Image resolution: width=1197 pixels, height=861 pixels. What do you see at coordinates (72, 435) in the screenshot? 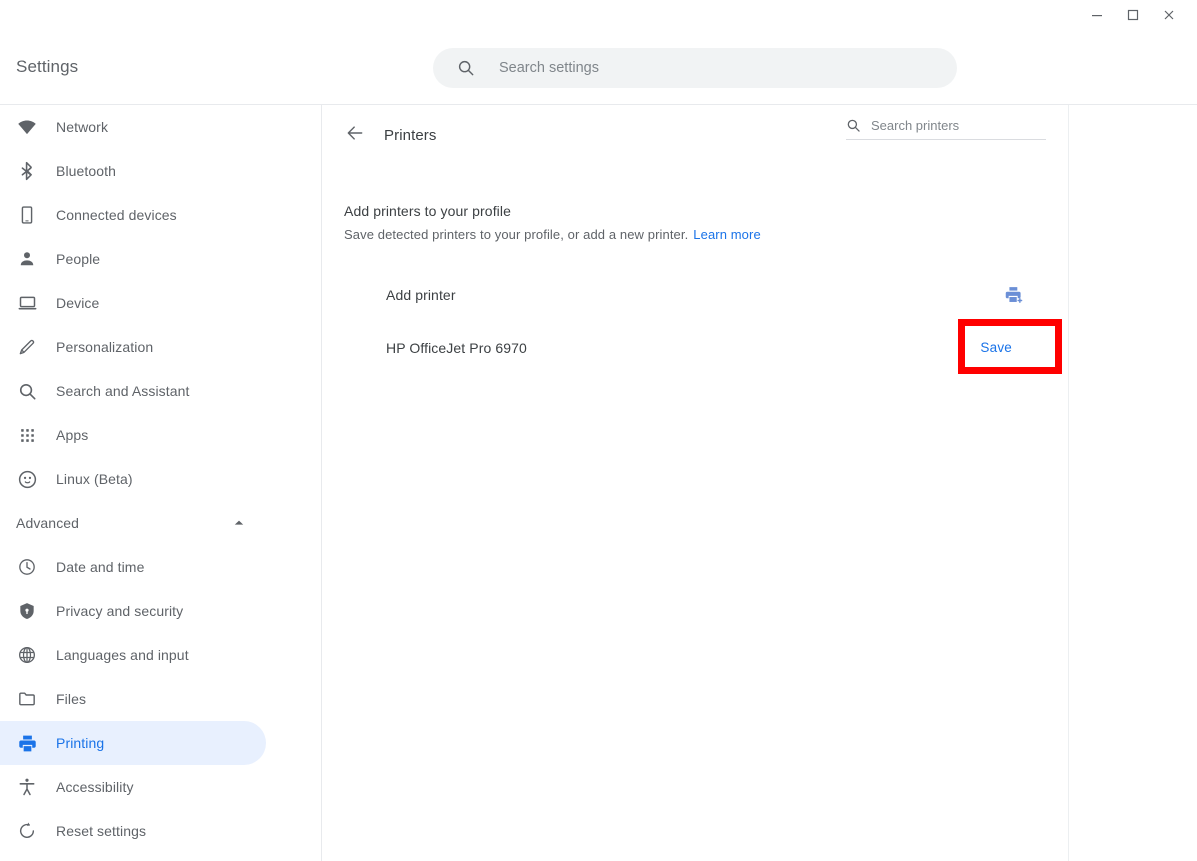
I see `sidebar-item-label: Apps` at bounding box center [72, 435].